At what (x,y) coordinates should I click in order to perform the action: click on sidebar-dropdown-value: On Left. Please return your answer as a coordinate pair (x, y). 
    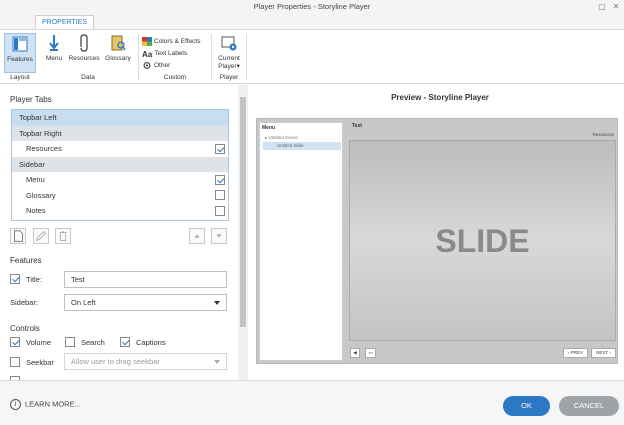
    Looking at the image, I should click on (83, 302).